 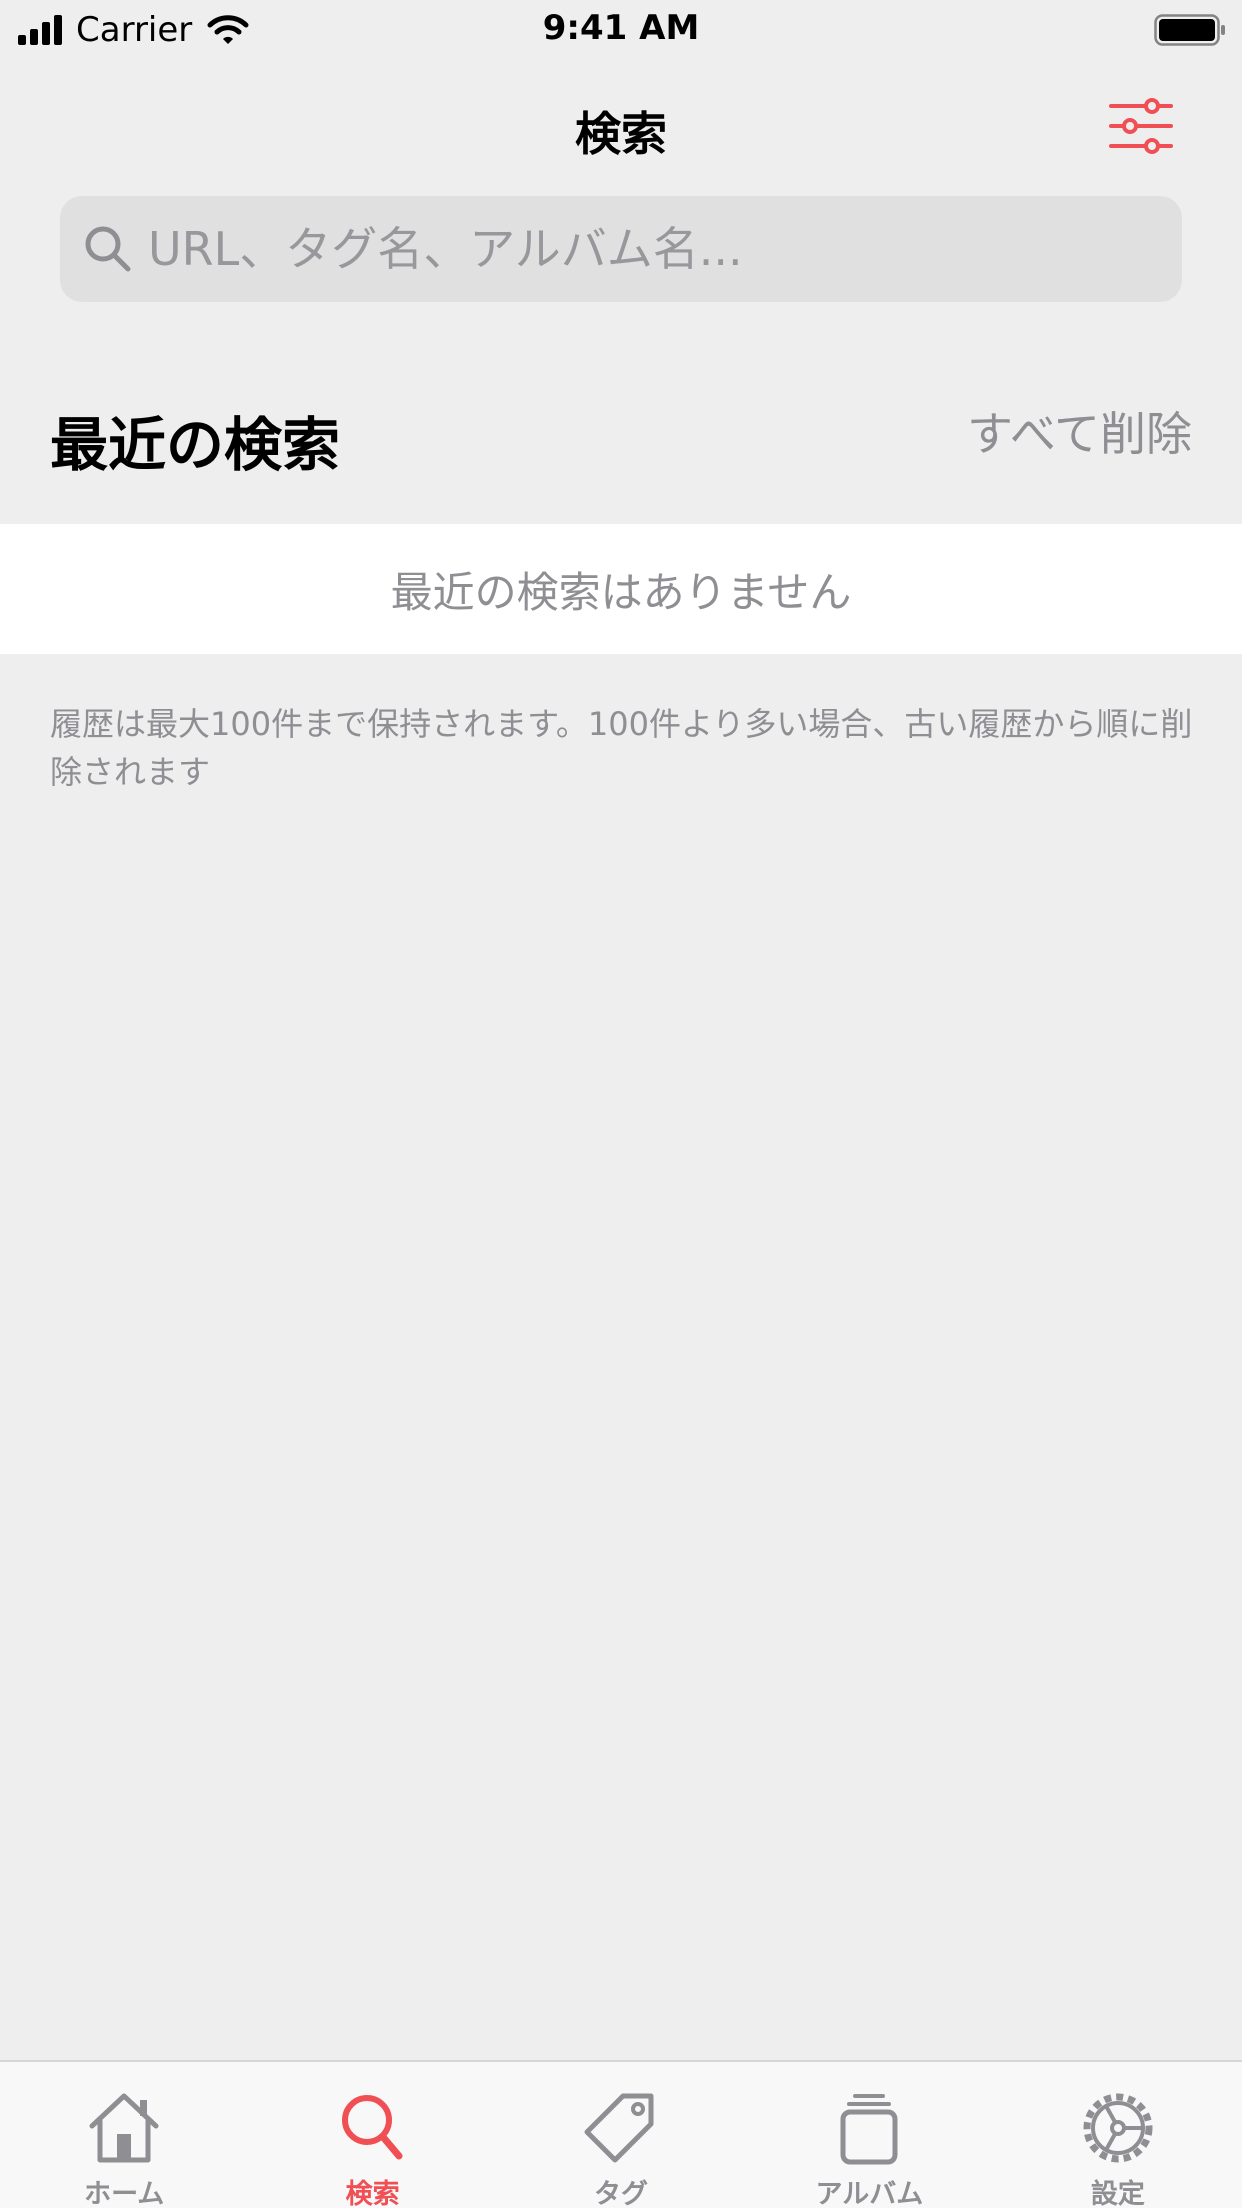 I want to click on tab-tag: タグ, so click(x=621, y=2135).